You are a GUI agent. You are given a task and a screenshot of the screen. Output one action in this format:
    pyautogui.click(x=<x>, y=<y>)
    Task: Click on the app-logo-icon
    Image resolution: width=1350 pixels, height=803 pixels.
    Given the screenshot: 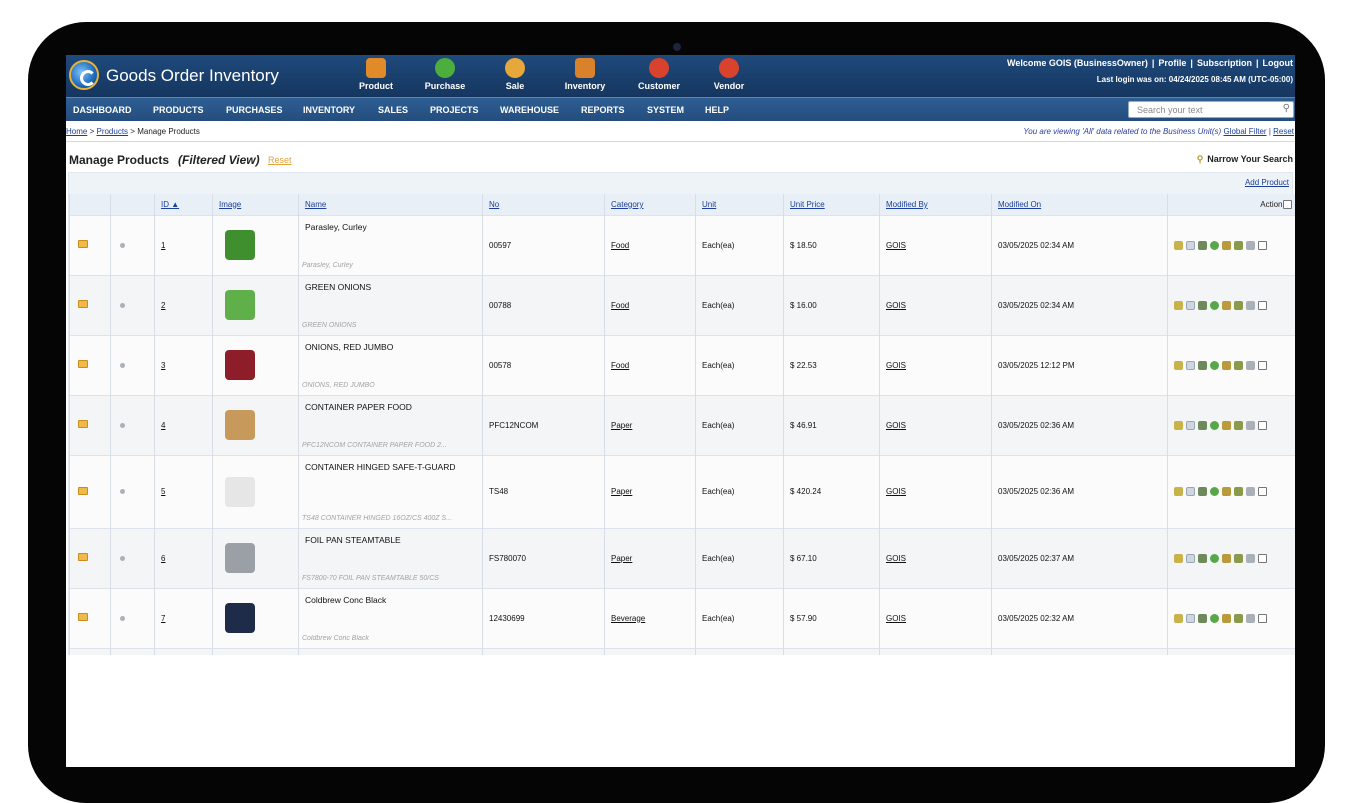 What is the action you would take?
    pyautogui.click(x=84, y=75)
    